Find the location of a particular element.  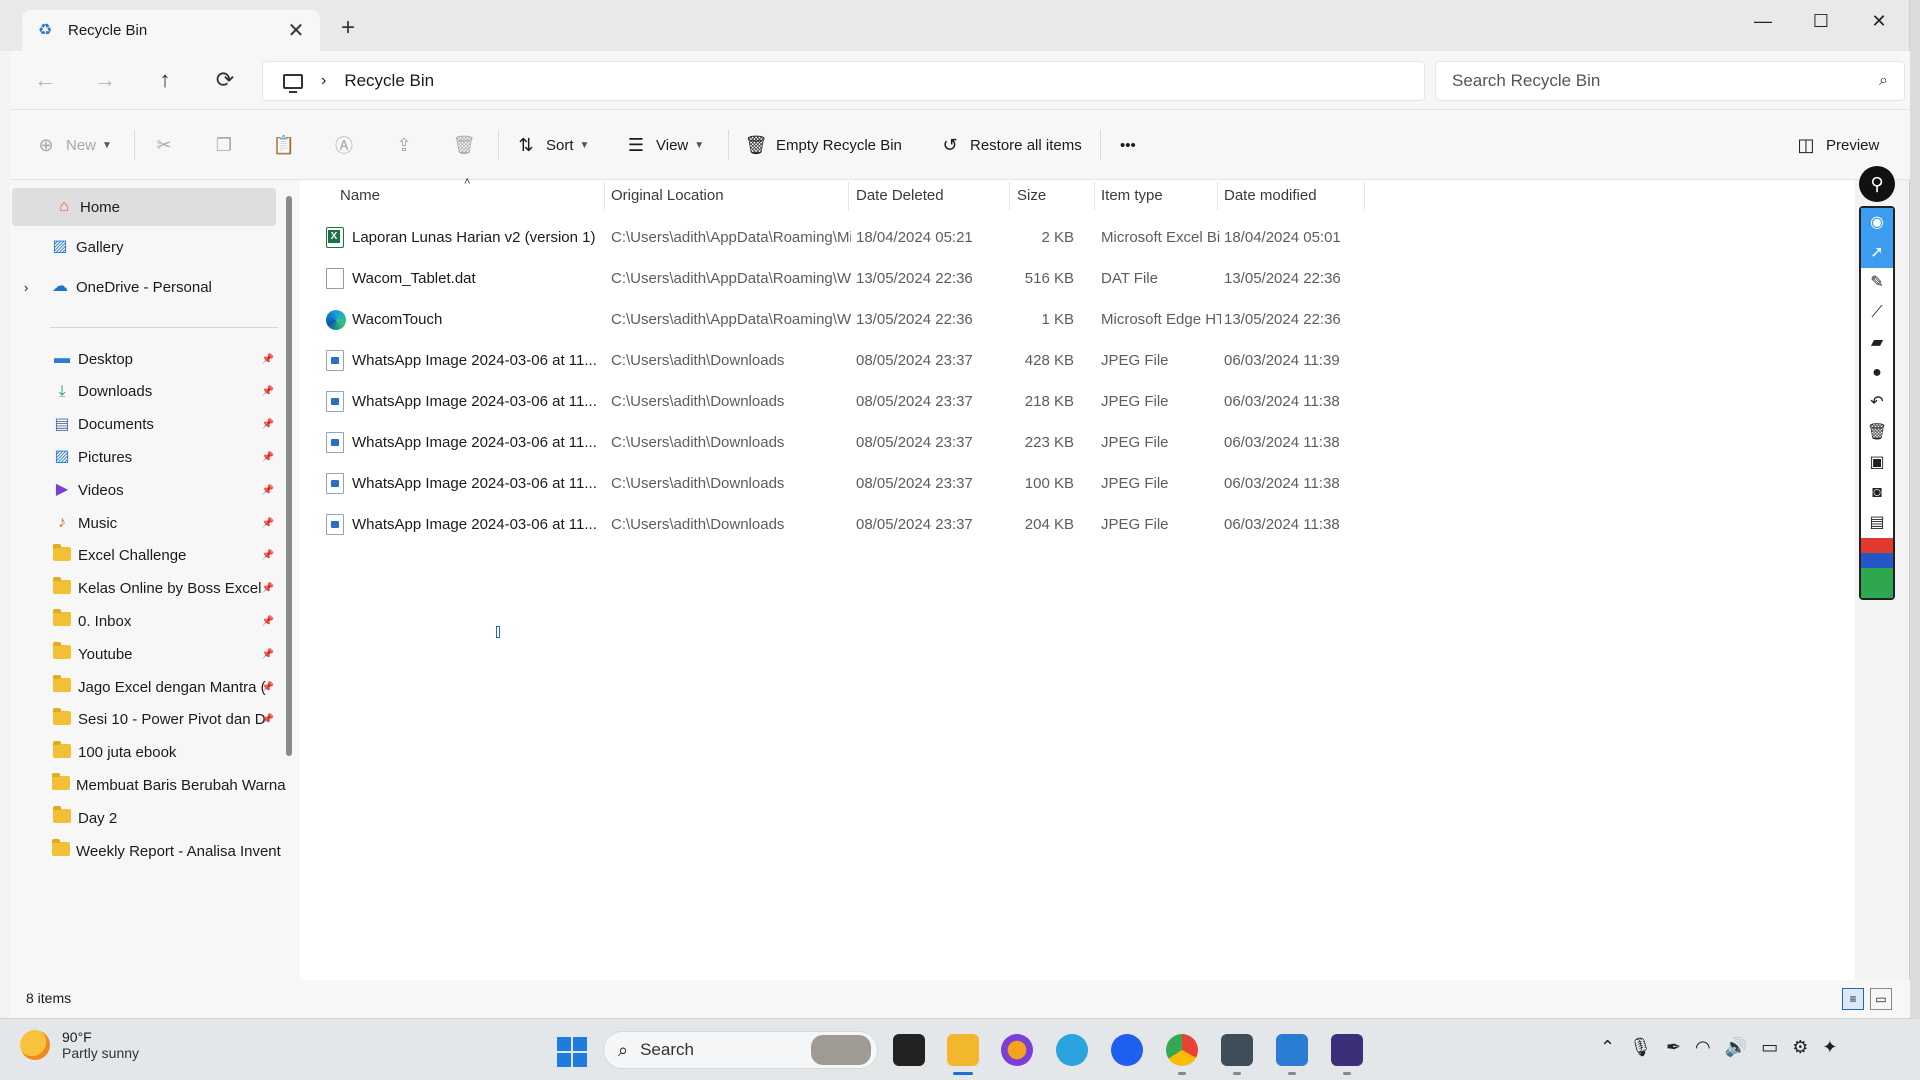

minimize-button: — is located at coordinates (1763, 21).